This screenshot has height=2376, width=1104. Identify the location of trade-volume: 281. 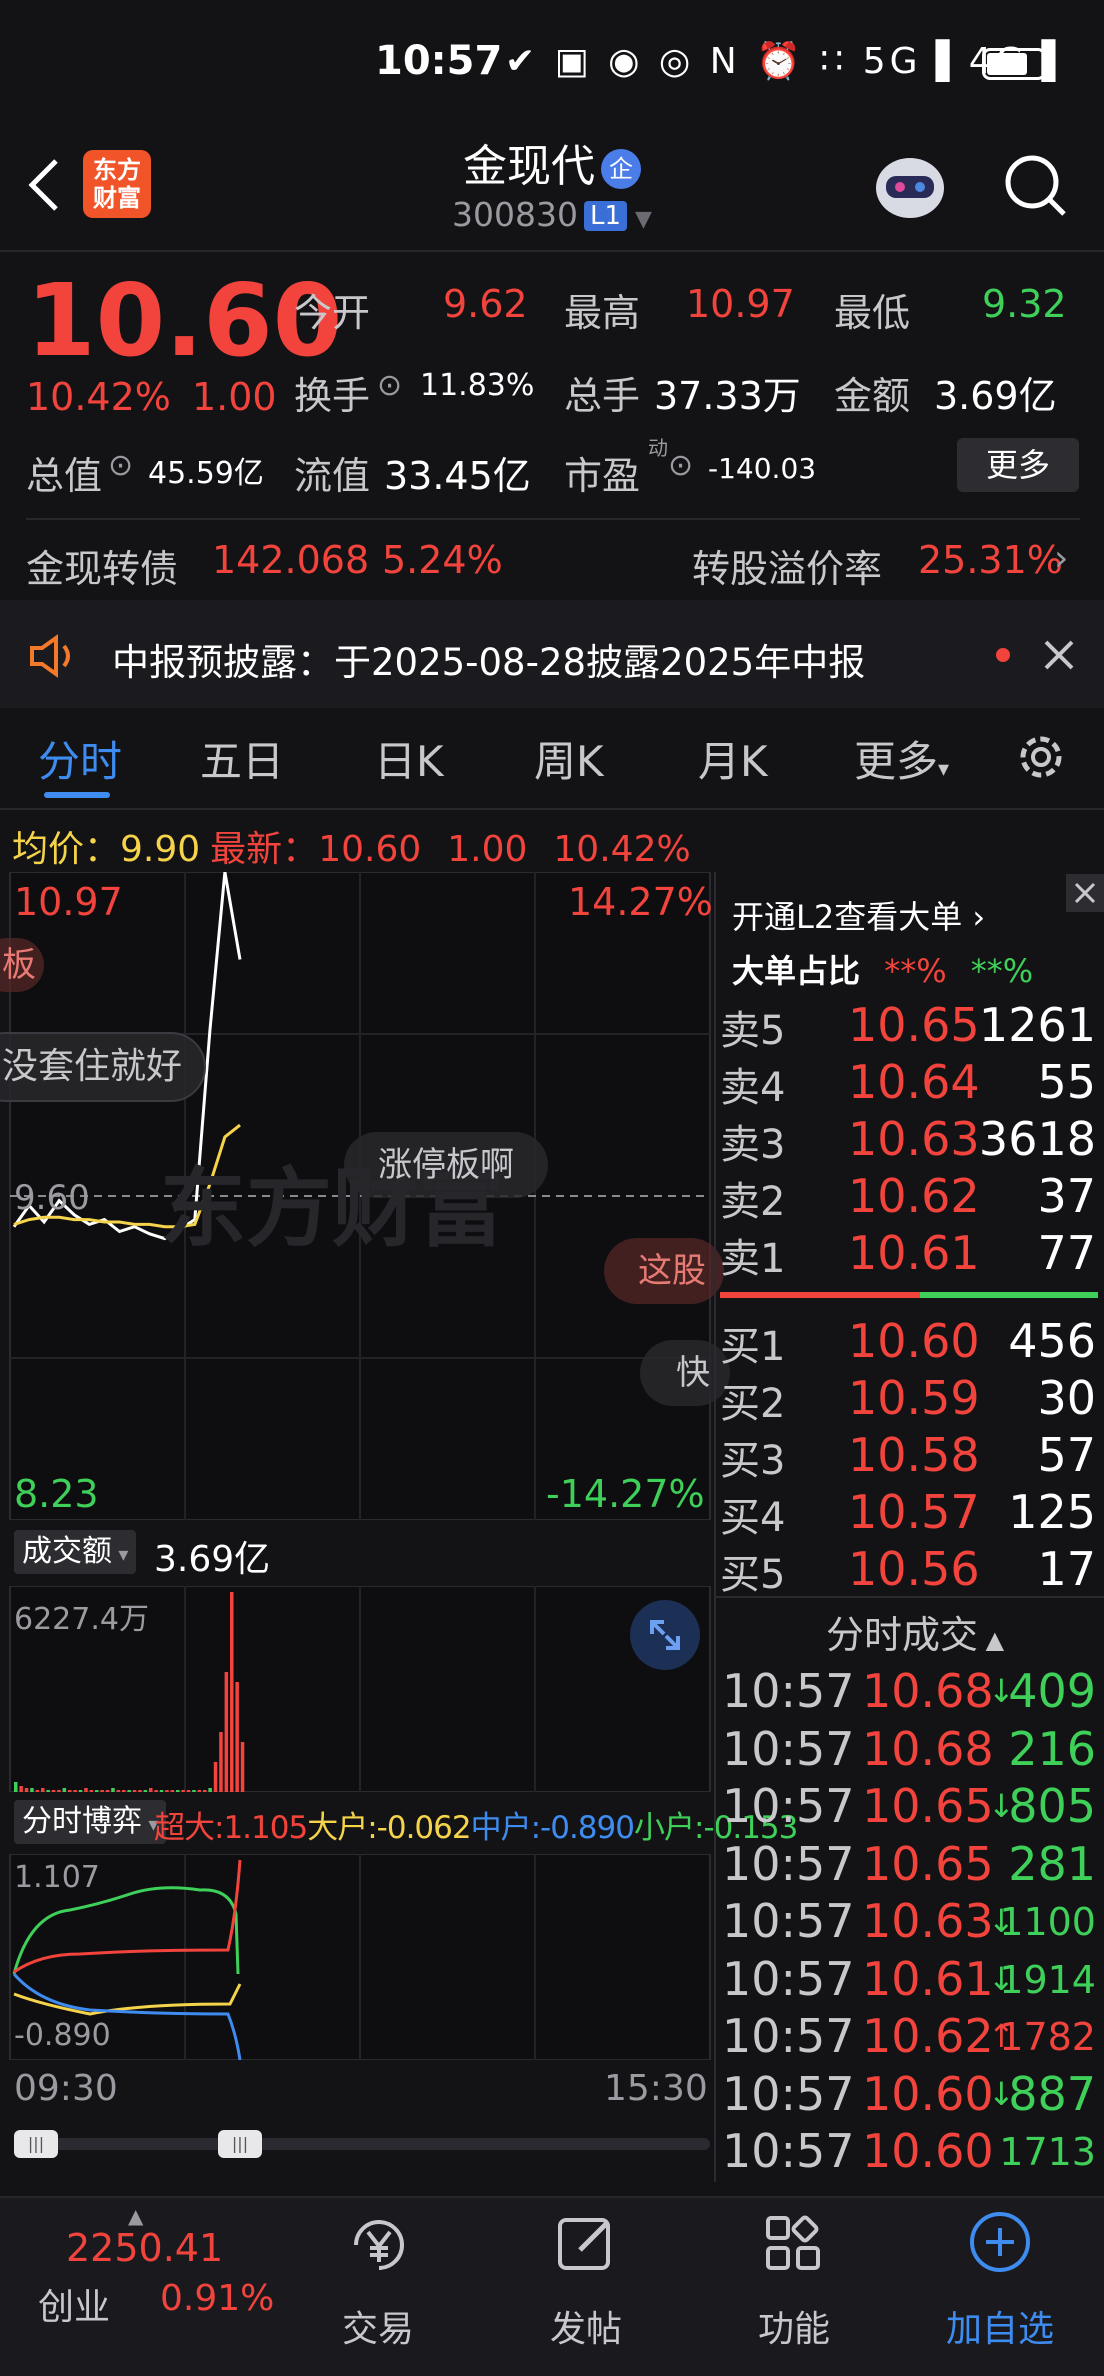
(1052, 1863).